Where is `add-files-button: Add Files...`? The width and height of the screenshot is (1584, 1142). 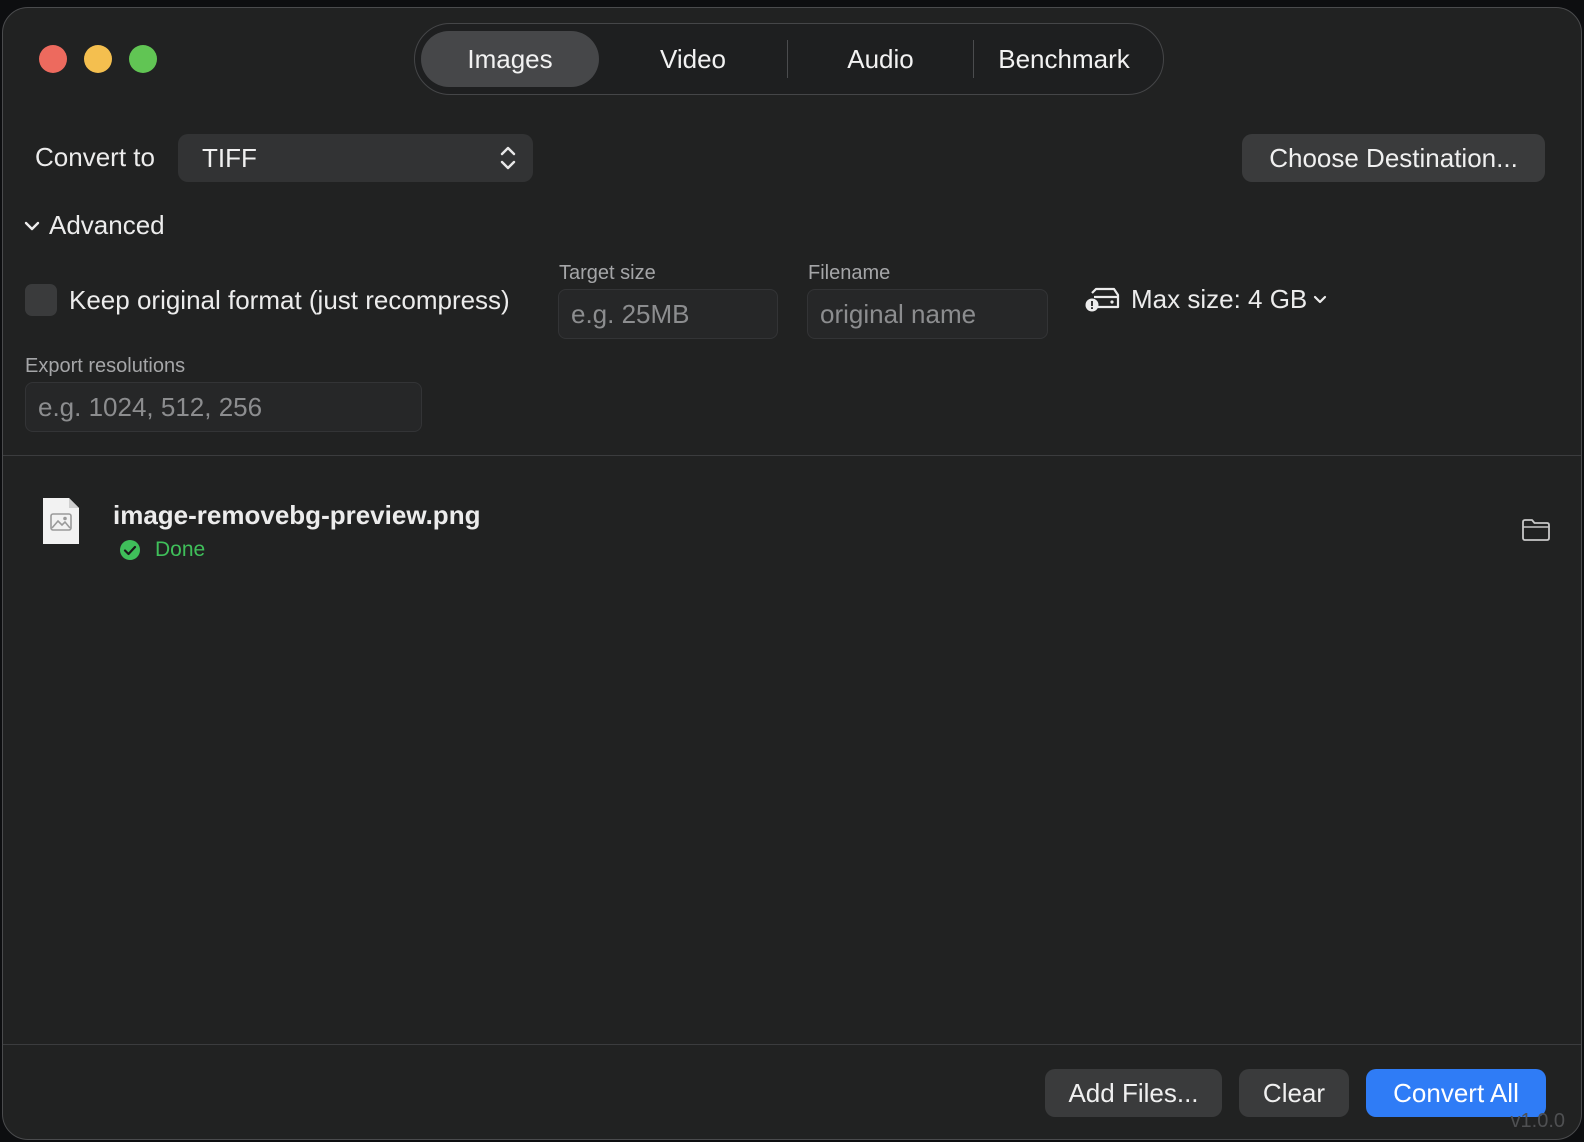
add-files-button: Add Files... is located at coordinates (1133, 1093).